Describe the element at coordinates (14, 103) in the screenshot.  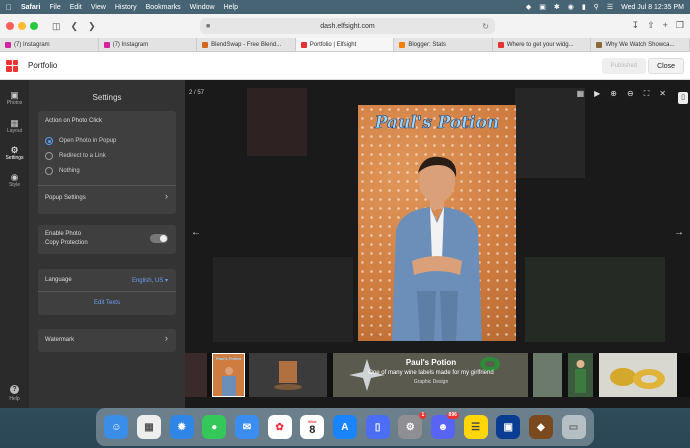
I see `rail-label-photos: Photos` at that location.